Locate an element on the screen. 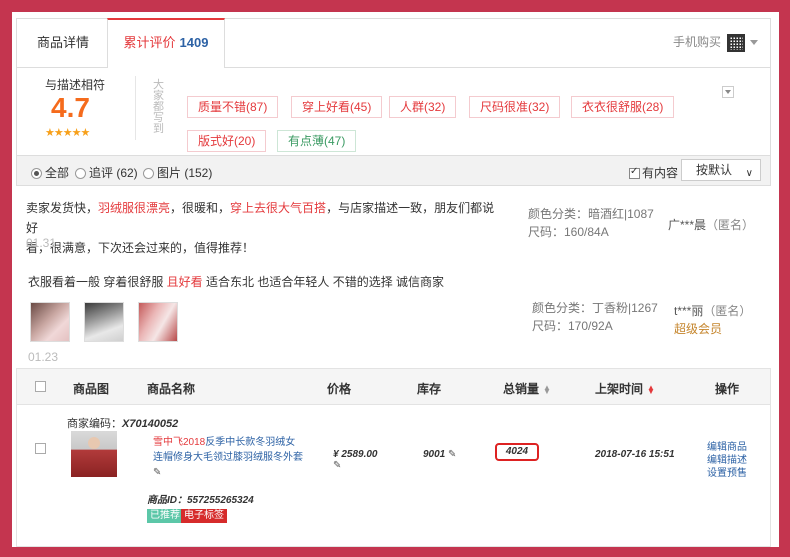  expand-tags-icon is located at coordinates (728, 92).